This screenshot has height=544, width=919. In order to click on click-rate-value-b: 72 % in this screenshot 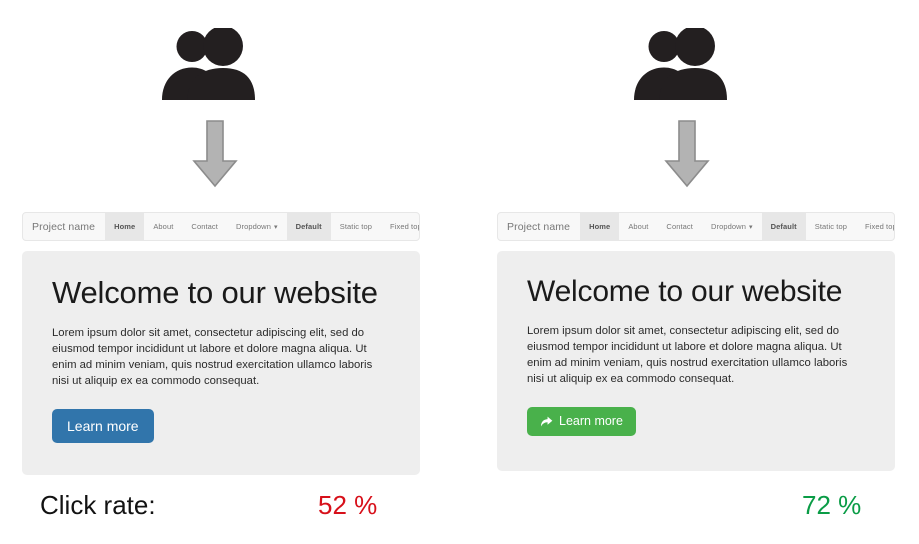, I will do `click(832, 505)`.